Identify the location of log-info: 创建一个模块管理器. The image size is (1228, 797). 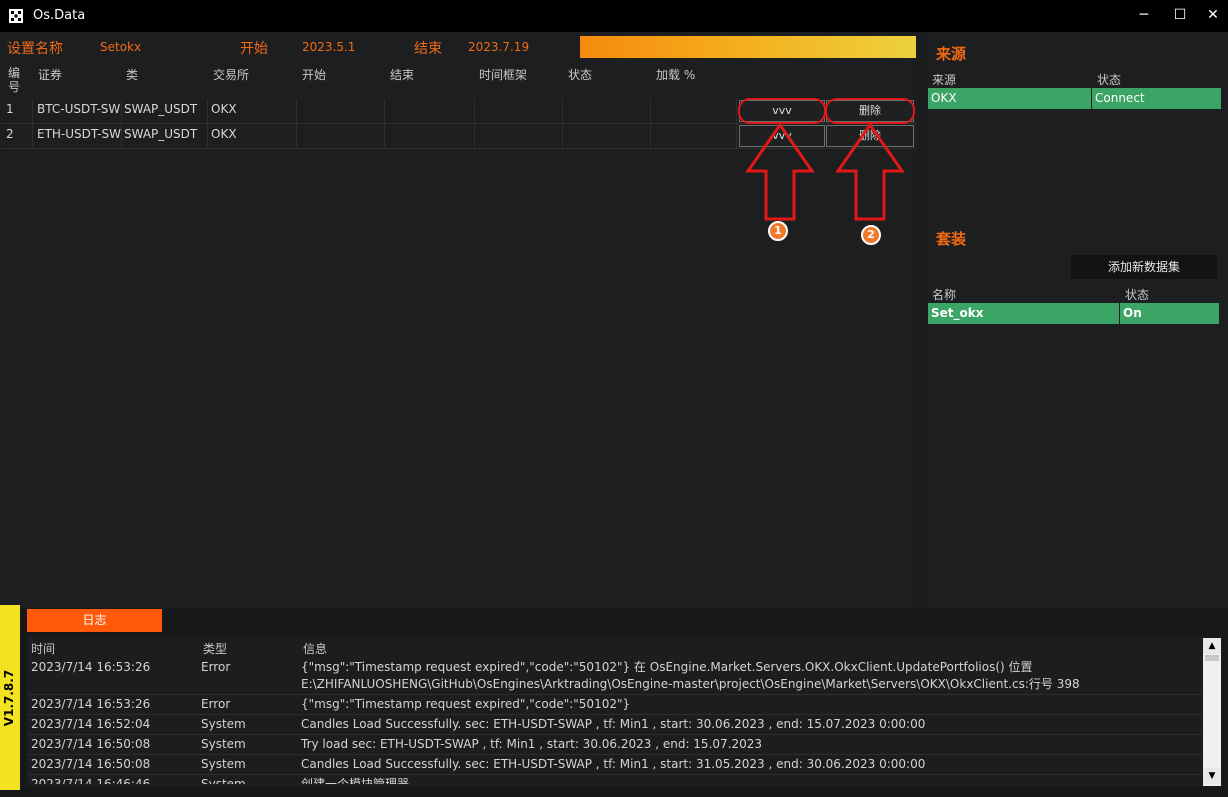
(355, 780).